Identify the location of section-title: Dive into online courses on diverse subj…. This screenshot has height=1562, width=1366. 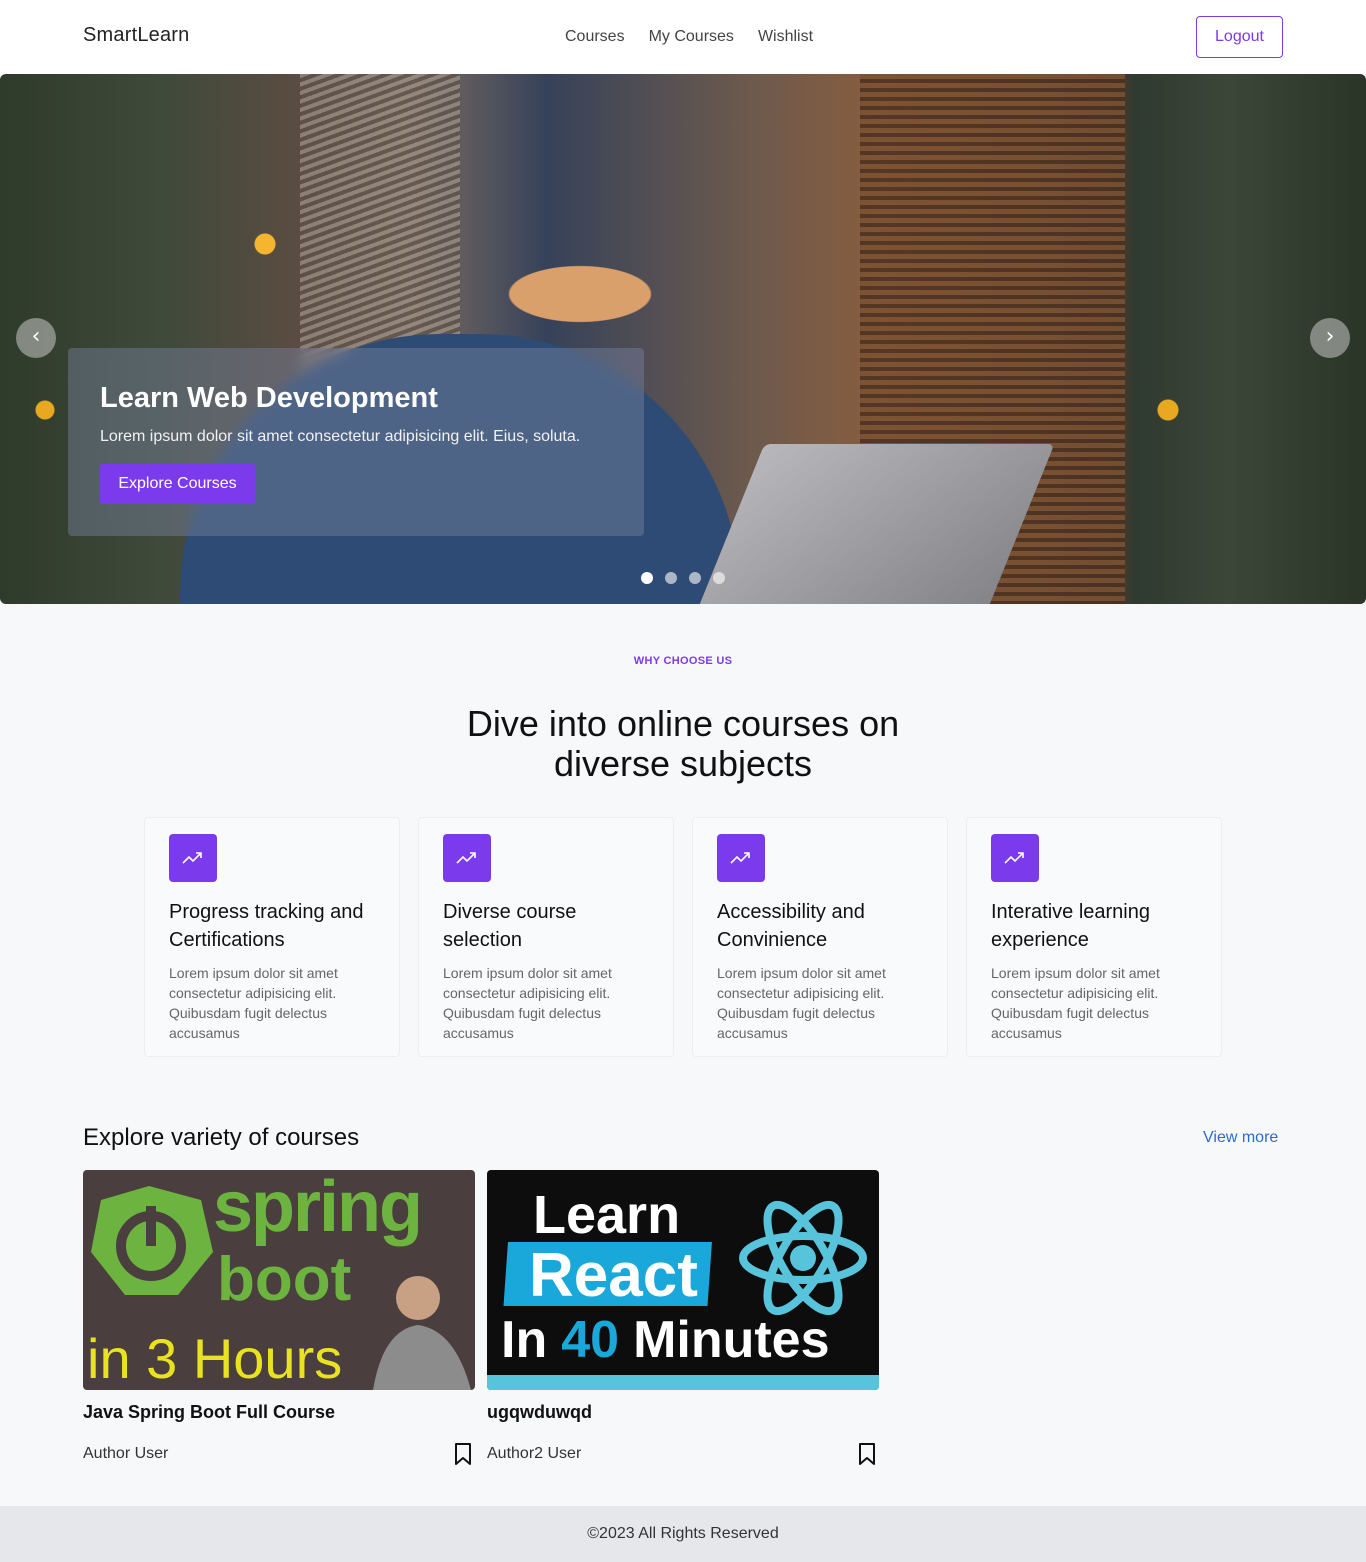
(683, 743).